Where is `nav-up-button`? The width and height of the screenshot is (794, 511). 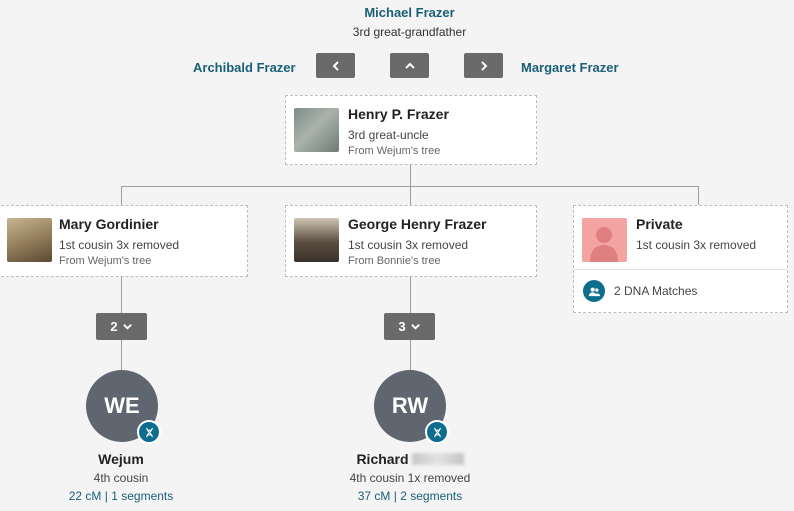 nav-up-button is located at coordinates (409, 65).